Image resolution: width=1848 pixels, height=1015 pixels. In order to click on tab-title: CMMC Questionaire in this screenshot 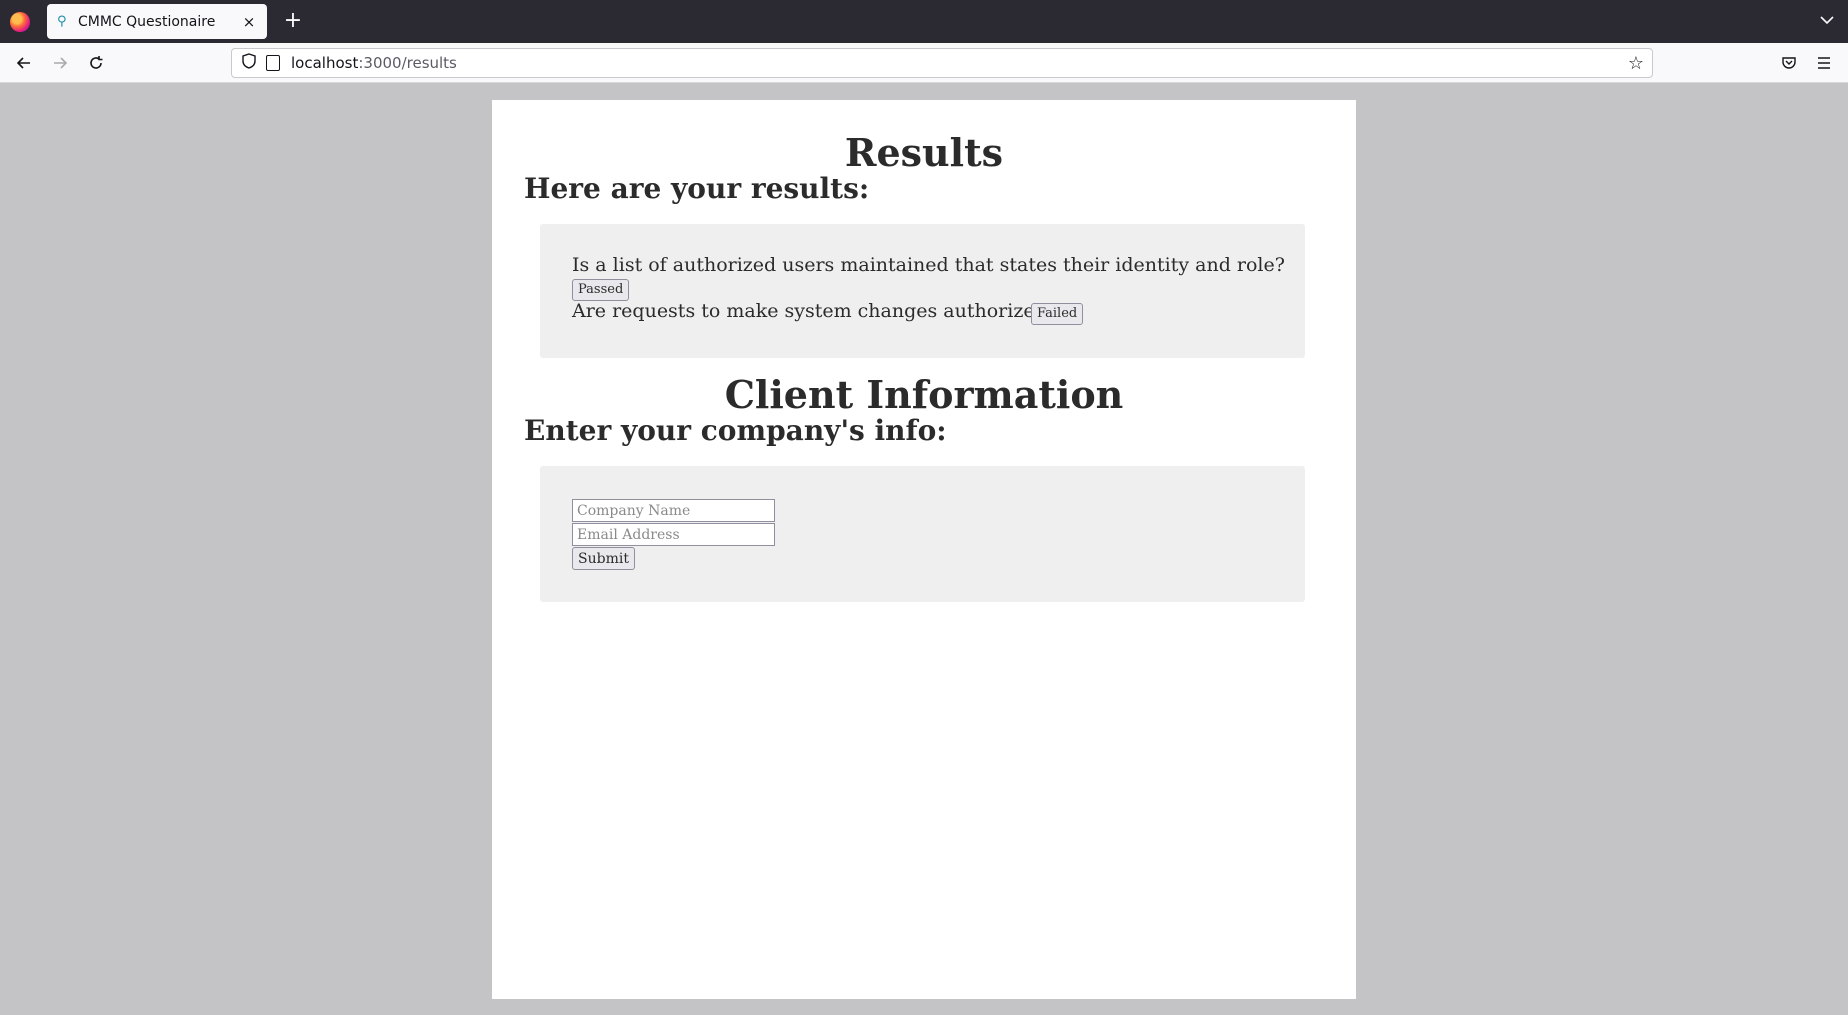, I will do `click(147, 21)`.